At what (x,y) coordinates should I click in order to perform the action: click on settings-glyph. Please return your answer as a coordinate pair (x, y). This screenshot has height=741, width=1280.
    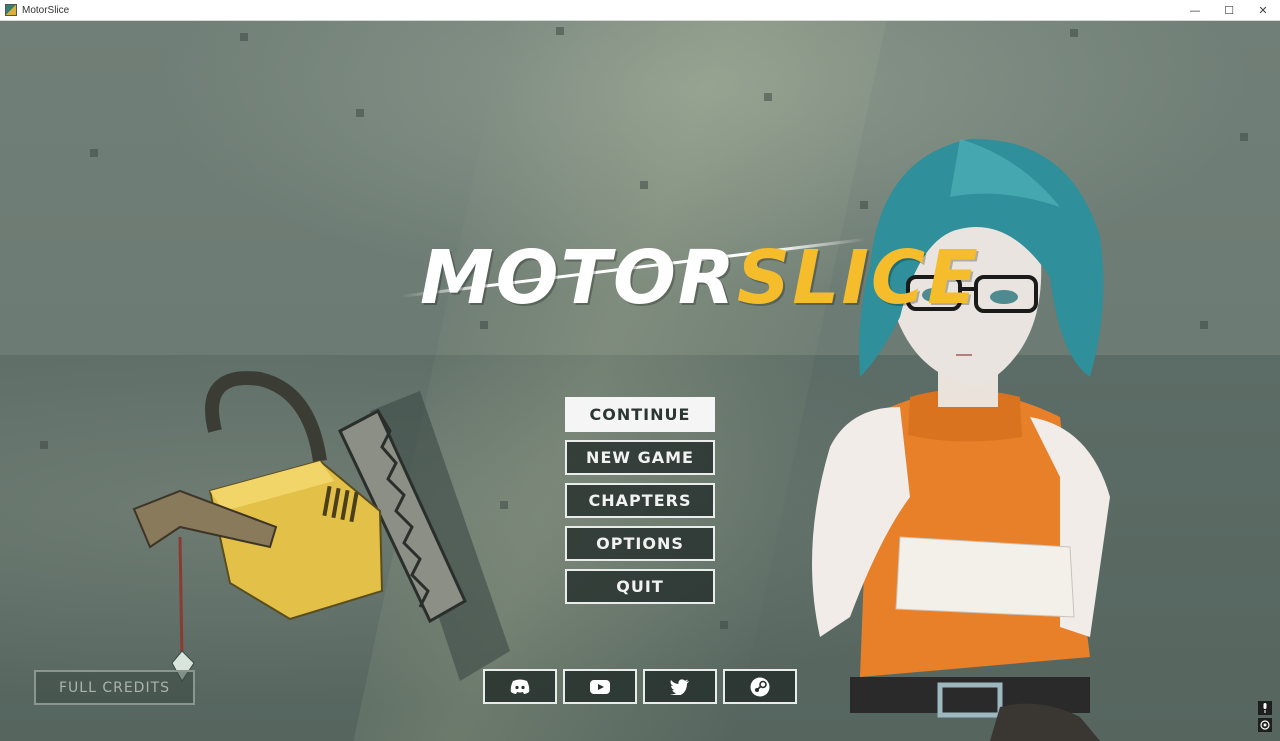
    Looking at the image, I should click on (1265, 725).